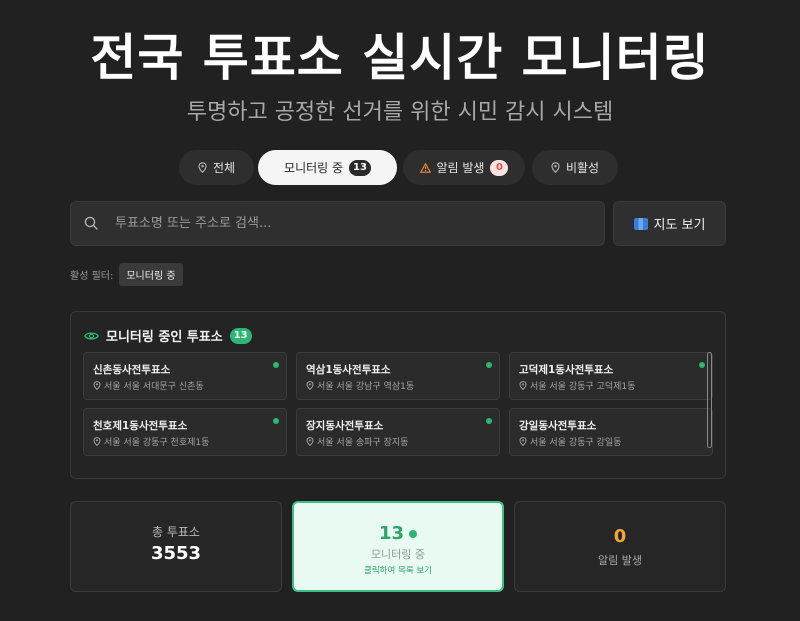 This screenshot has height=621, width=800. What do you see at coordinates (345, 426) in the screenshot?
I see `station-name: 장지동사전투표소` at bounding box center [345, 426].